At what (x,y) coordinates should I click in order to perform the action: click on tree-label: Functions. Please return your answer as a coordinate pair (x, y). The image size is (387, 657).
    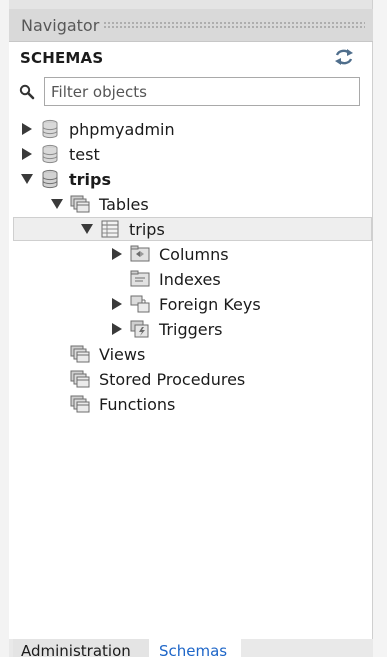
    Looking at the image, I should click on (137, 404).